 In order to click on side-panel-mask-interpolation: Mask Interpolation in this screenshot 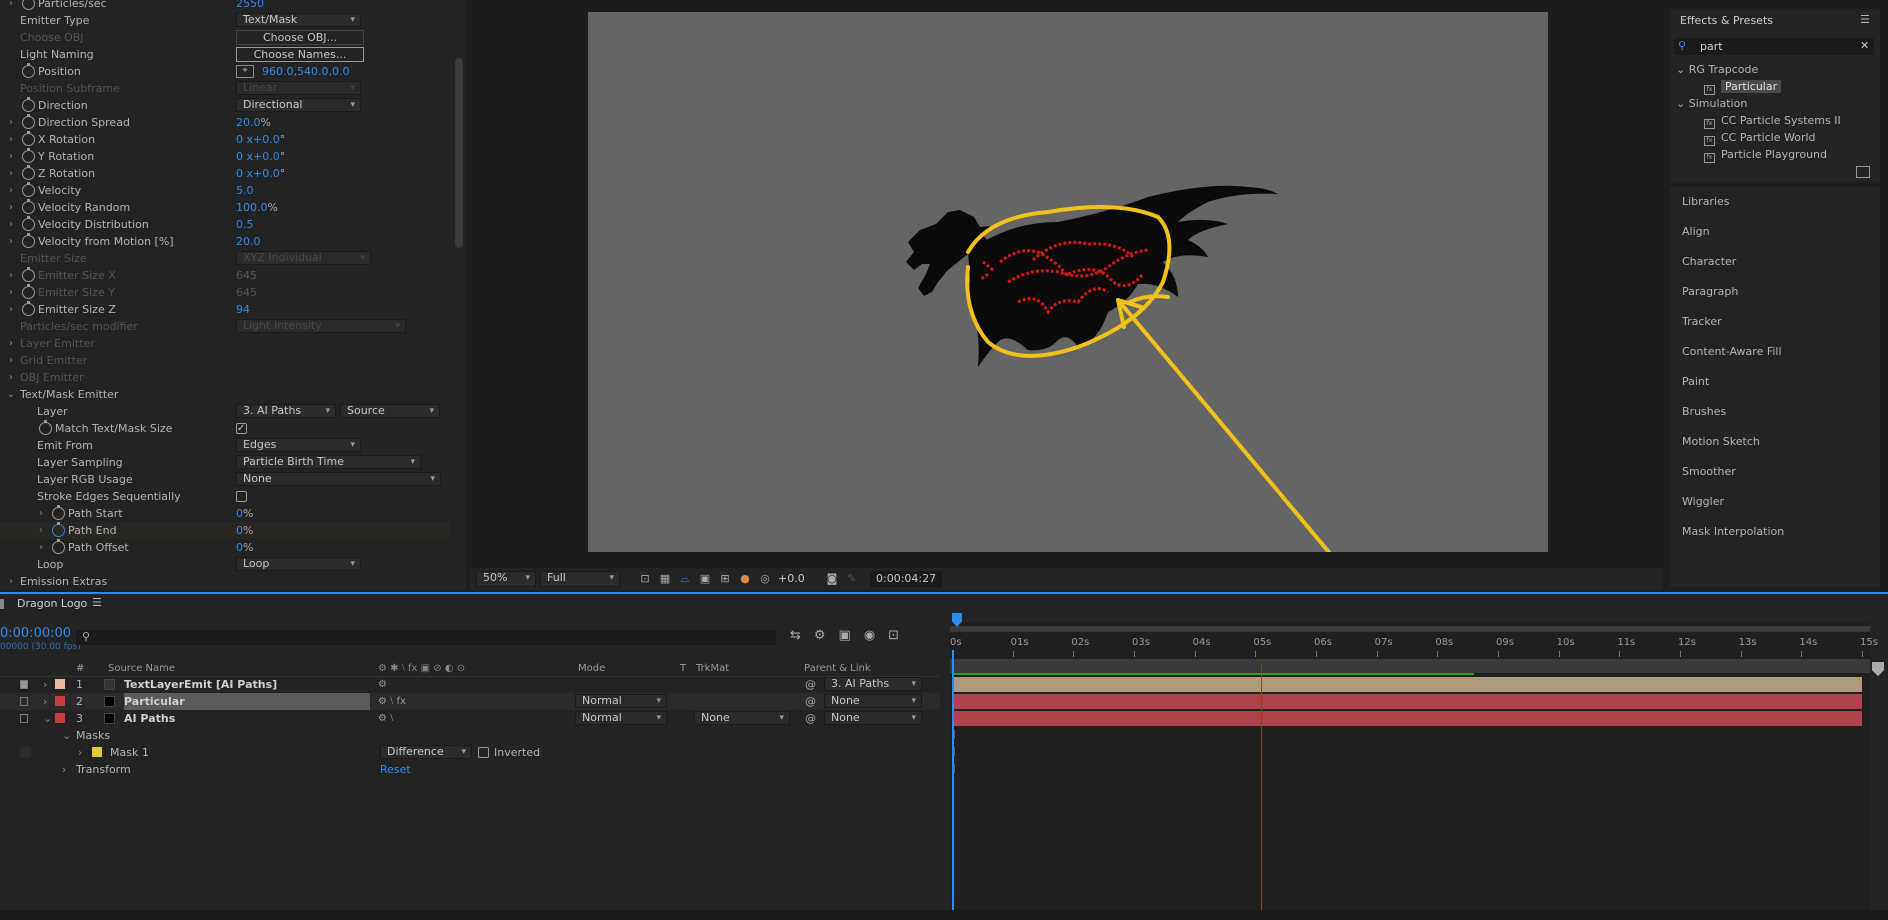, I will do `click(1777, 532)`.